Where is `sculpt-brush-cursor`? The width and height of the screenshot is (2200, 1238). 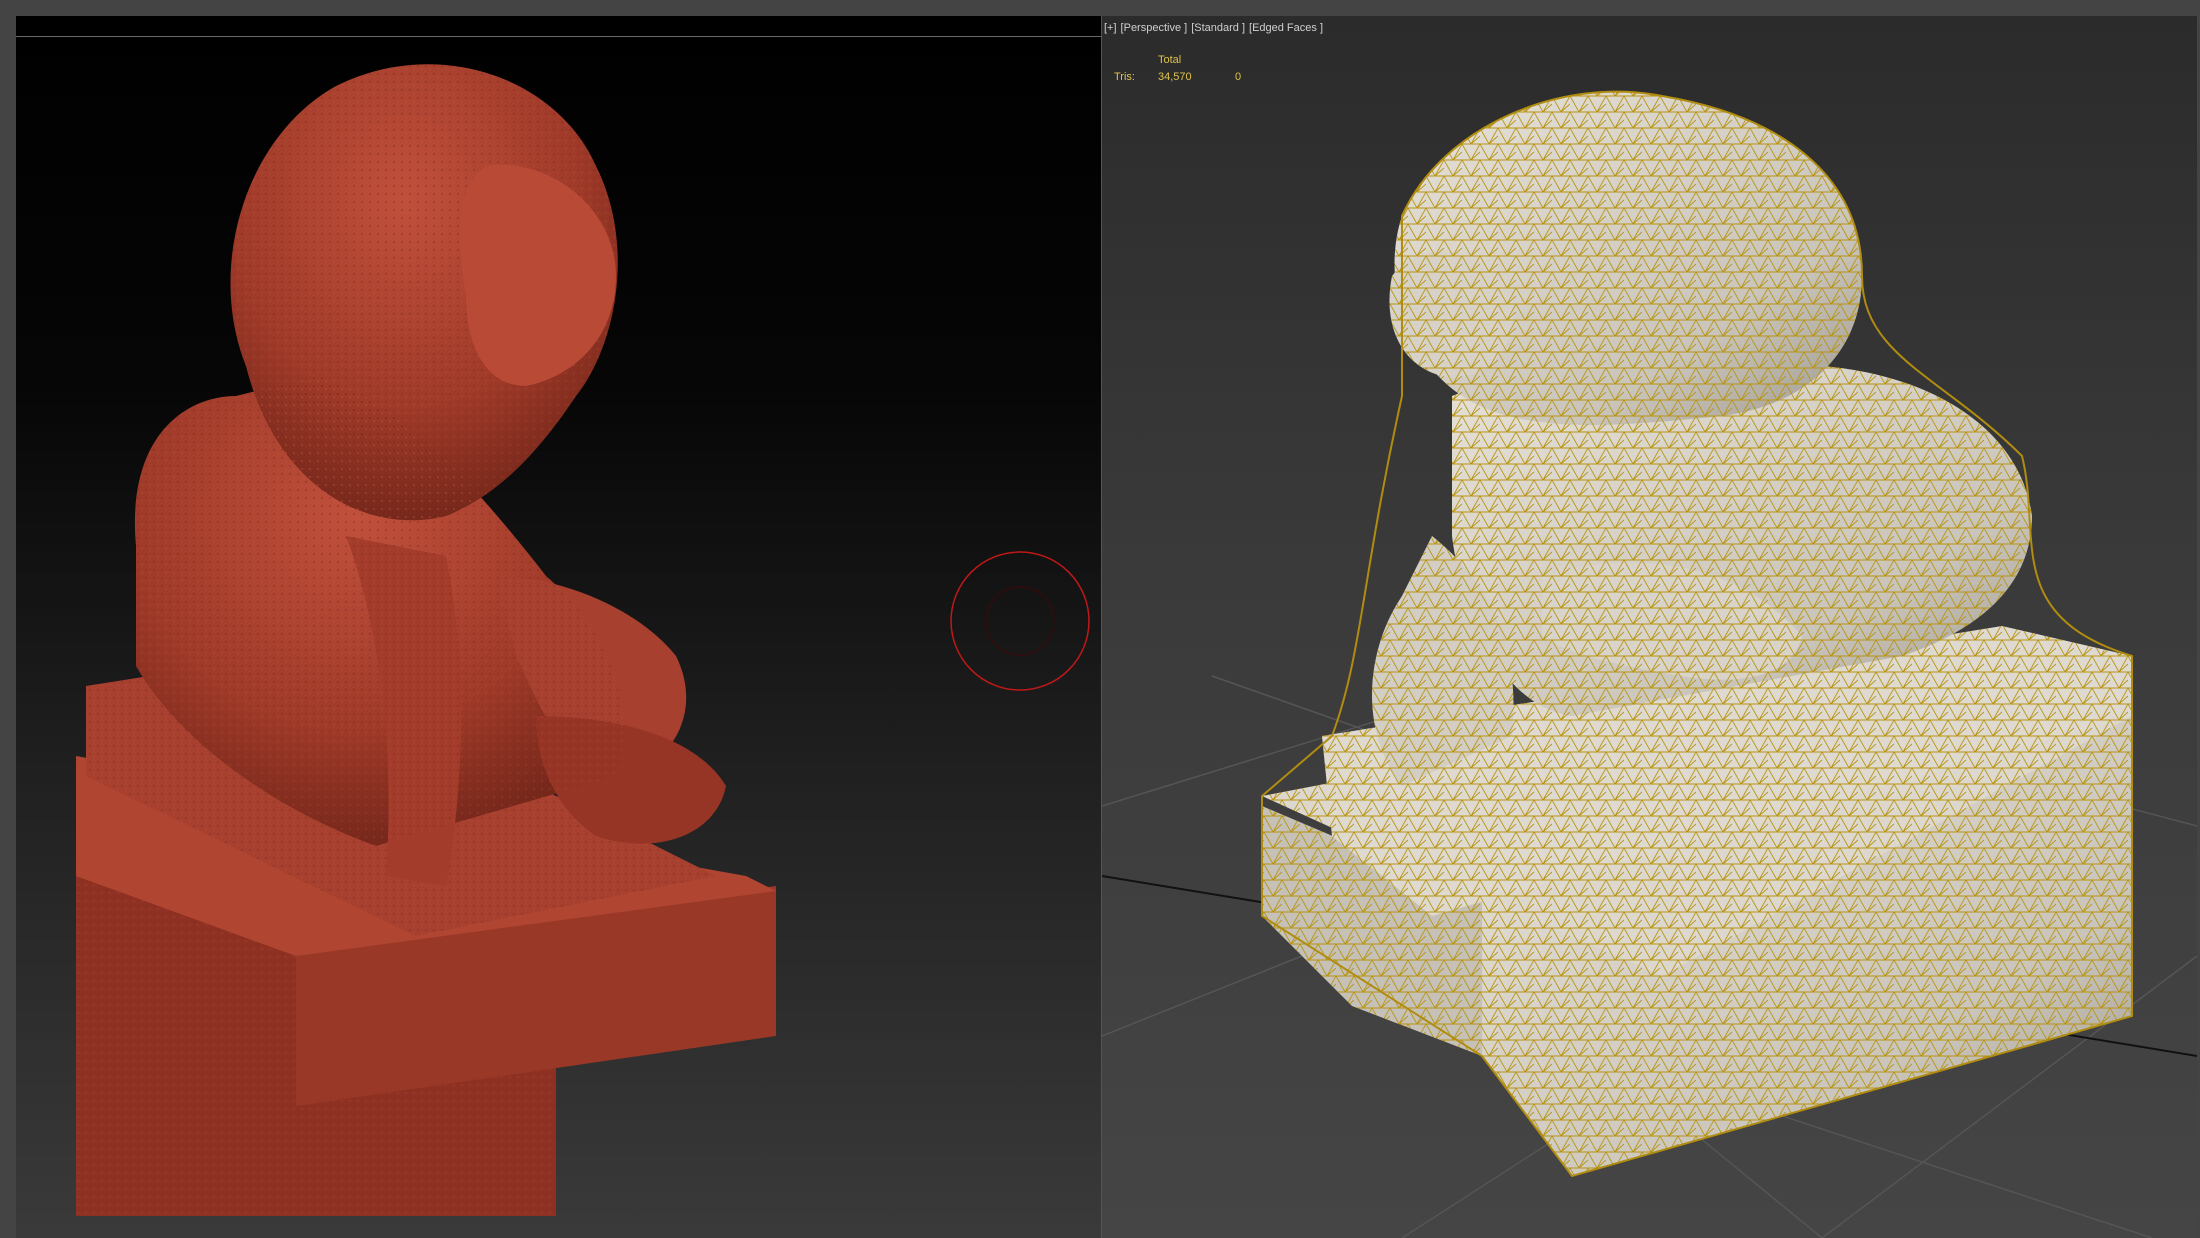 sculpt-brush-cursor is located at coordinates (1020, 621).